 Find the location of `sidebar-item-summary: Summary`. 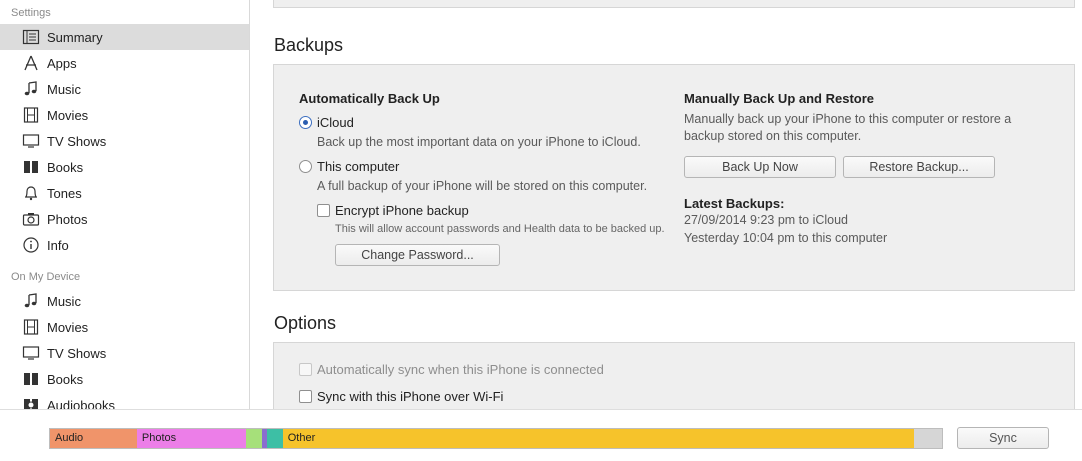

sidebar-item-summary: Summary is located at coordinates (124, 37).